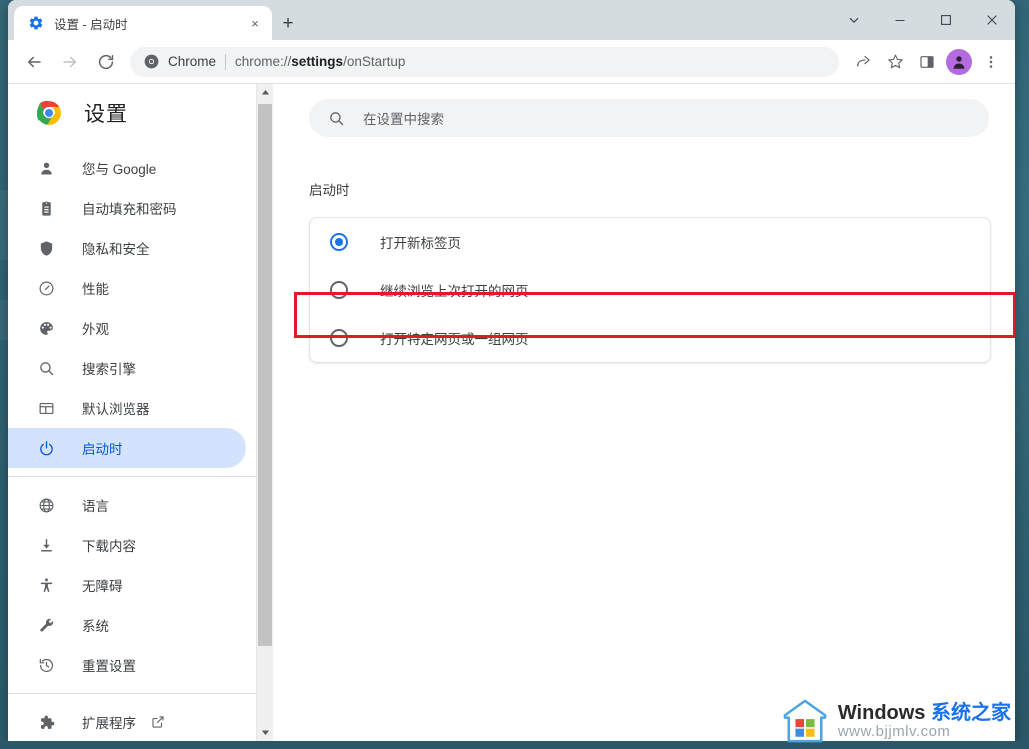 The height and width of the screenshot is (749, 1029). I want to click on sidebar-scrollbar, so click(264, 412).